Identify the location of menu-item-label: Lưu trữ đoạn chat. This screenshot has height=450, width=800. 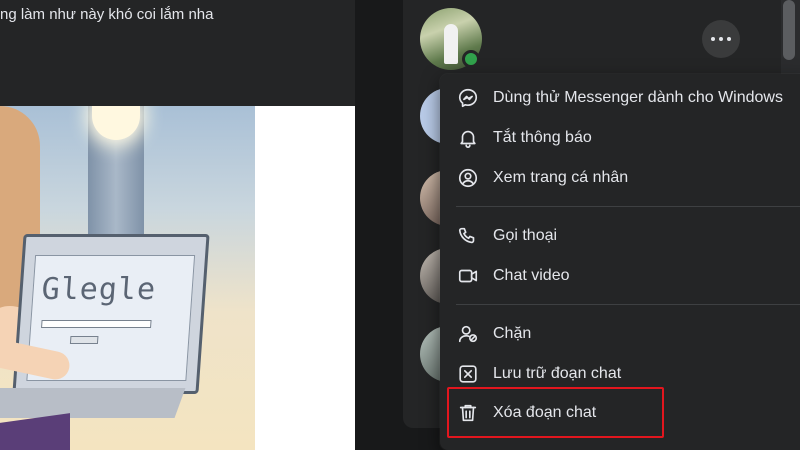
(557, 373).